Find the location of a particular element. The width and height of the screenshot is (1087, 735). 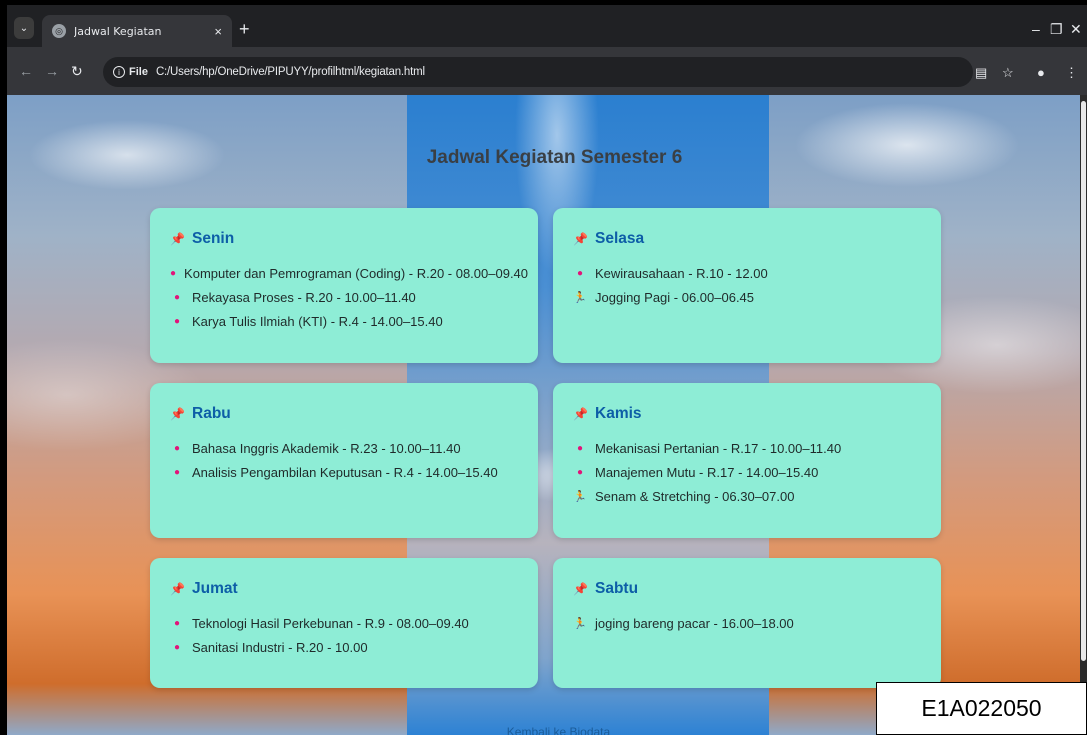

activity-item: 🏃 joging bareng pacar - 16.00–18.00 is located at coordinates (747, 623).